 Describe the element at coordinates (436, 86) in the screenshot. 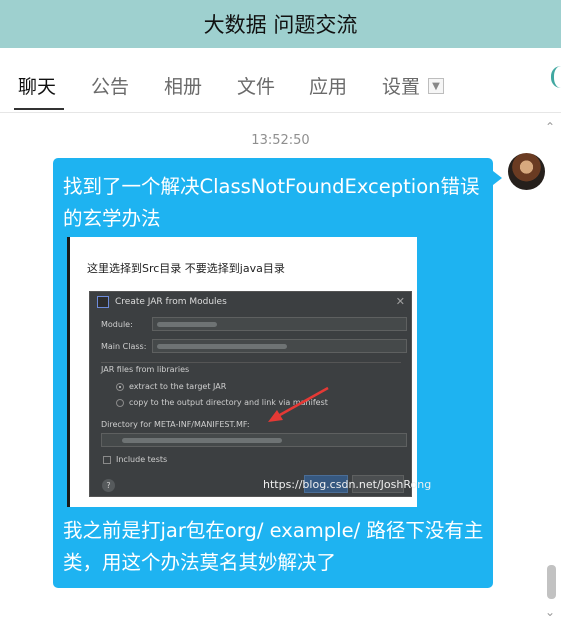

I see `chevron-down-icon: ▼` at that location.